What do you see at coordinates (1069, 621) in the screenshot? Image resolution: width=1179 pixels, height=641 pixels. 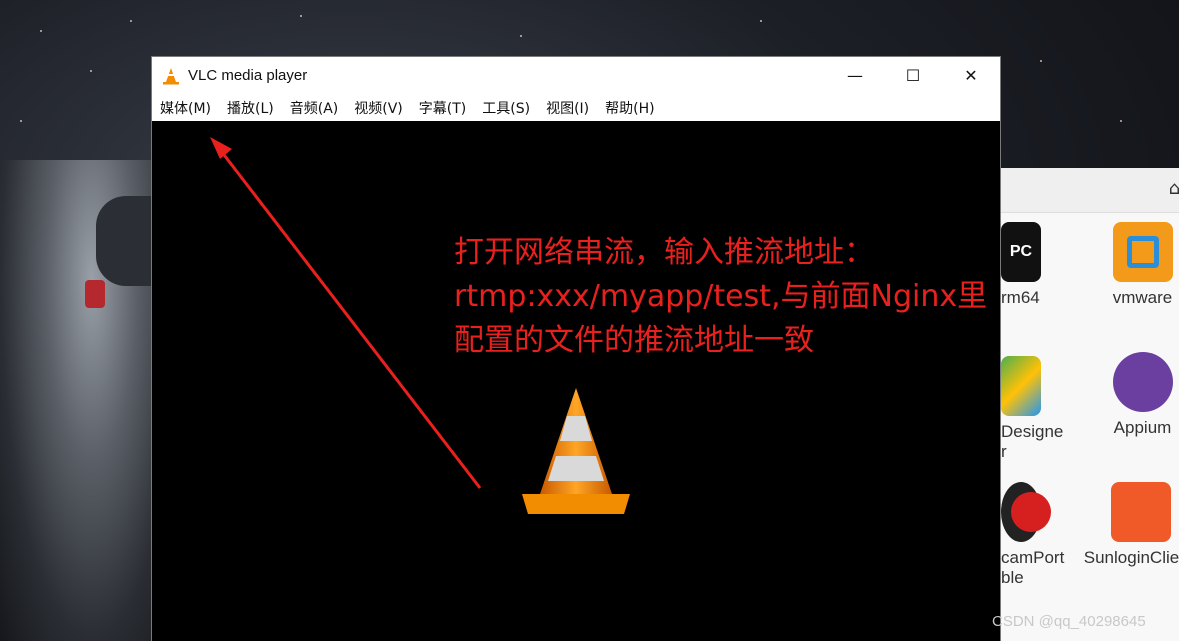 I see `csdn-watermark: CSDN @qq_40298645` at bounding box center [1069, 621].